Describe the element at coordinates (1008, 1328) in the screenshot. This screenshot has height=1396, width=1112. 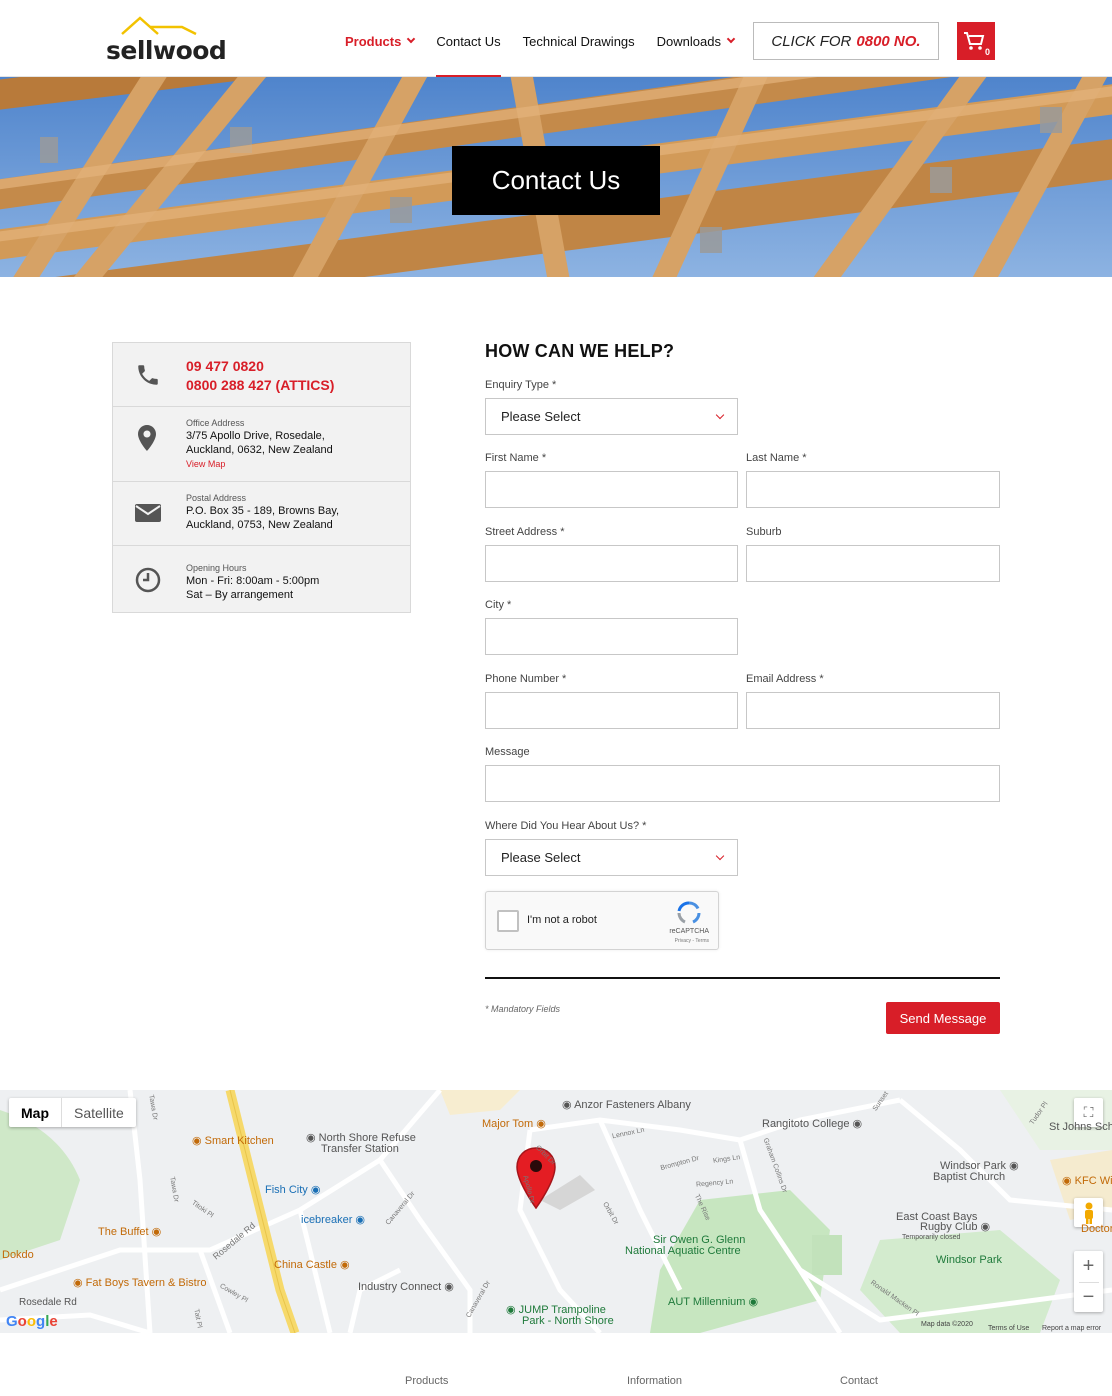
I see `terms-of-use-link: Terms of Use` at that location.